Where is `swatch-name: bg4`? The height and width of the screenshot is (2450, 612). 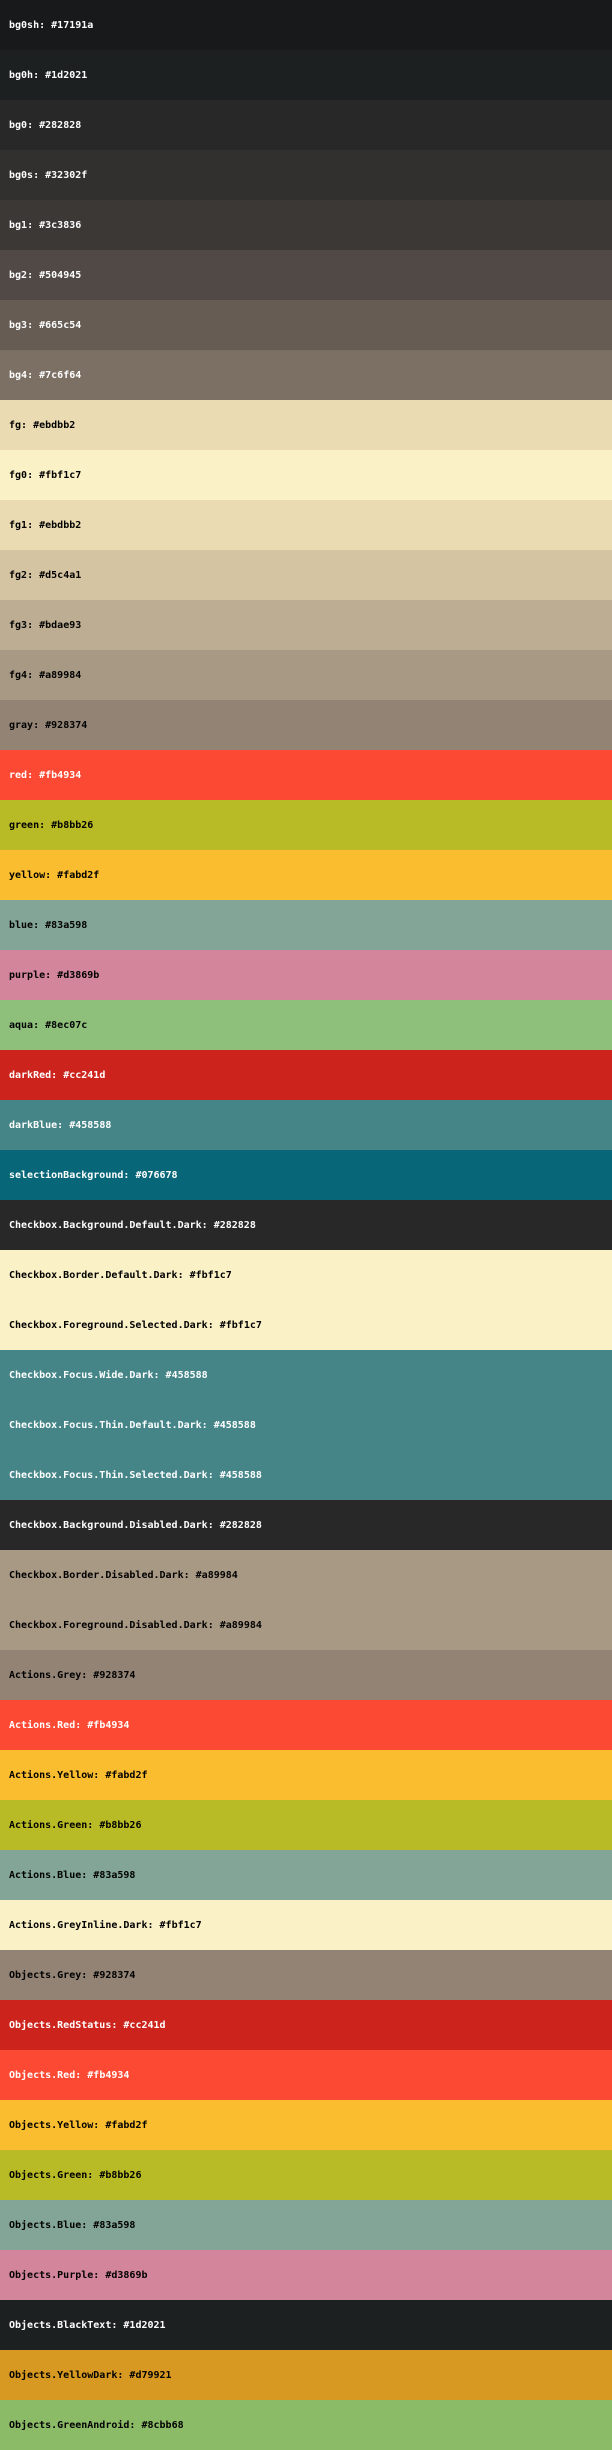
swatch-name: bg4 is located at coordinates (18, 375).